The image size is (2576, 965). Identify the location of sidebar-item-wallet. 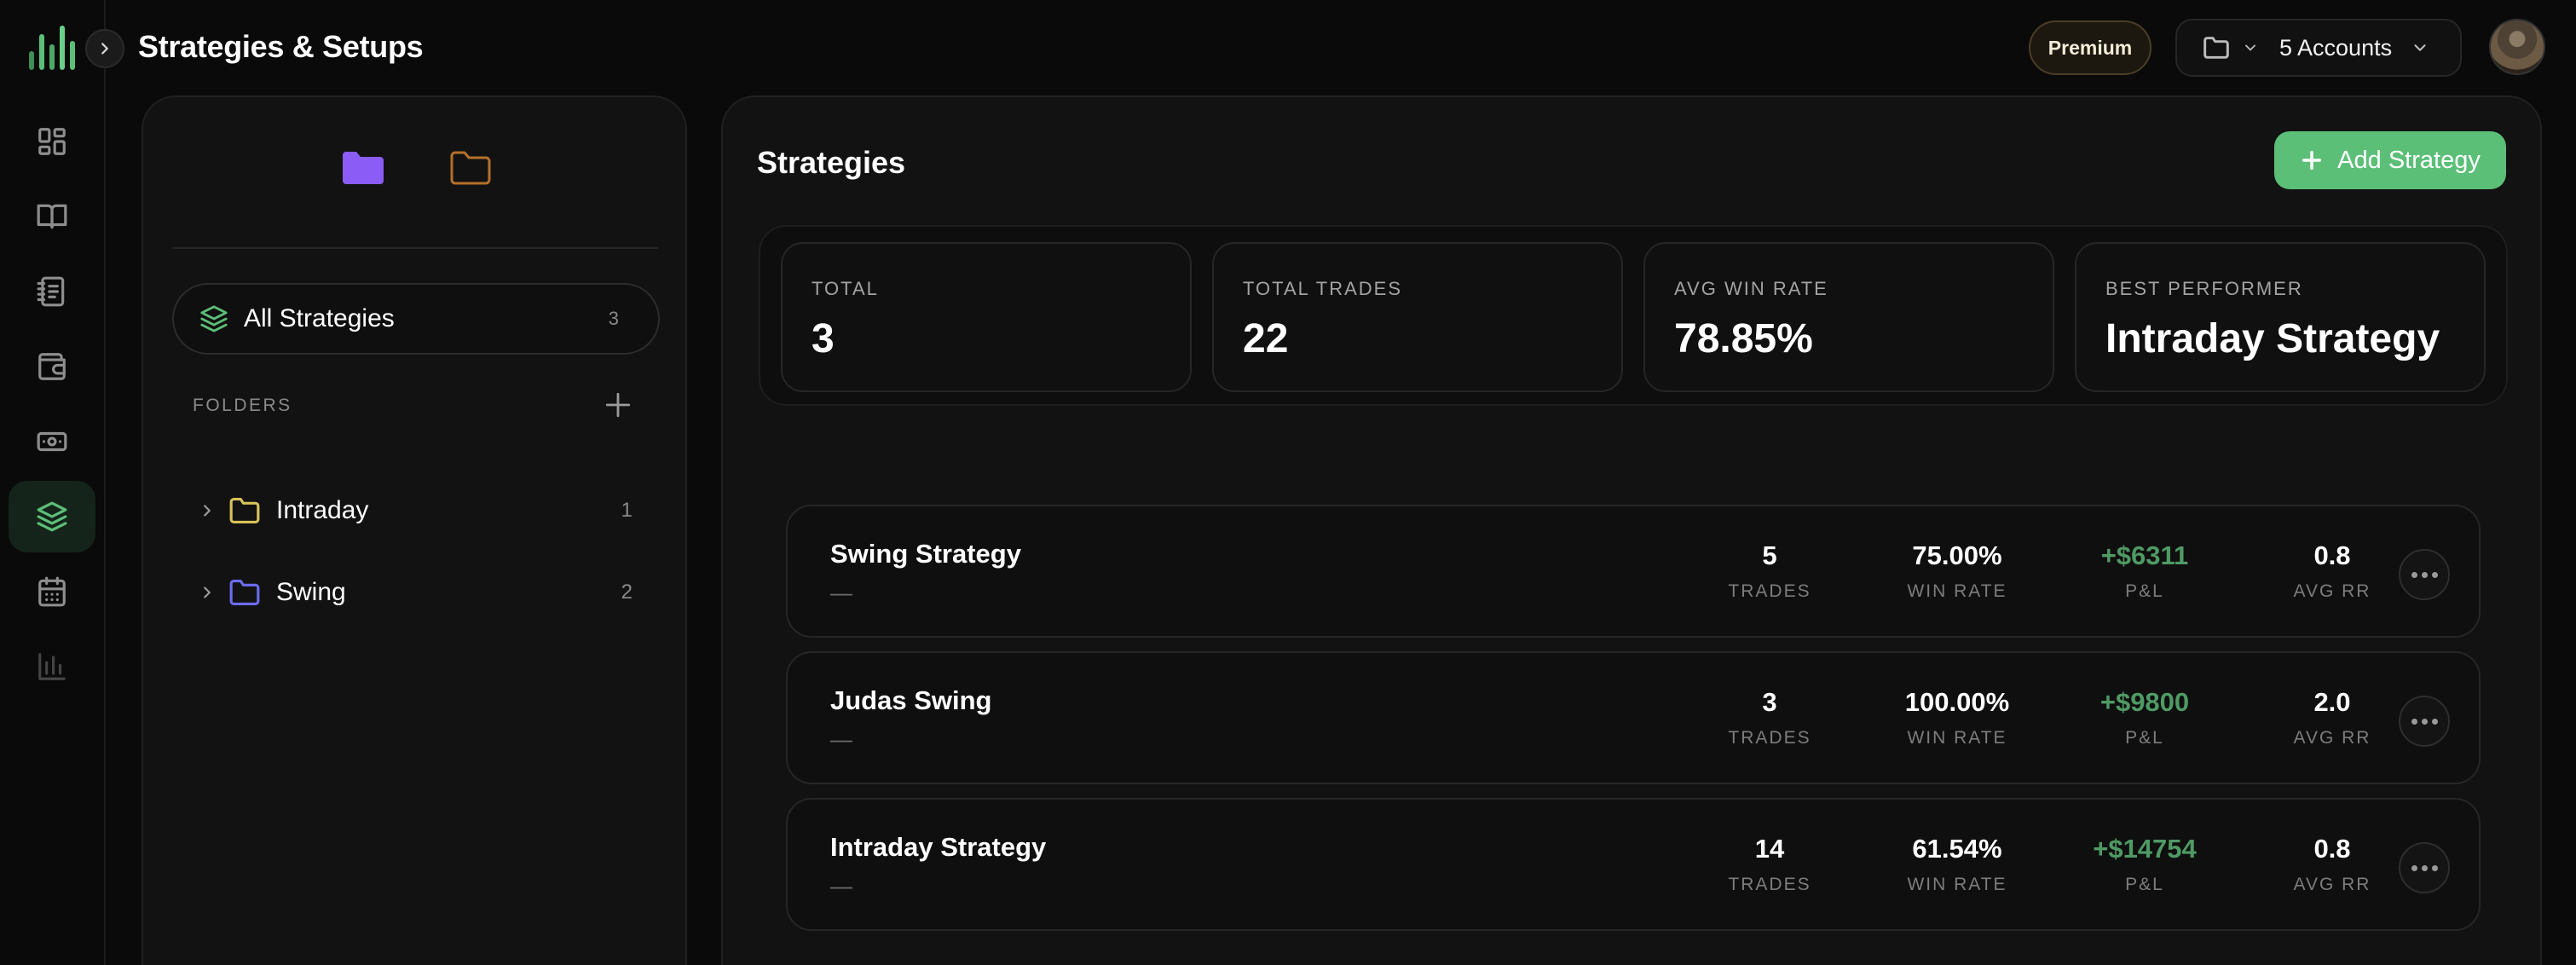
(52, 366).